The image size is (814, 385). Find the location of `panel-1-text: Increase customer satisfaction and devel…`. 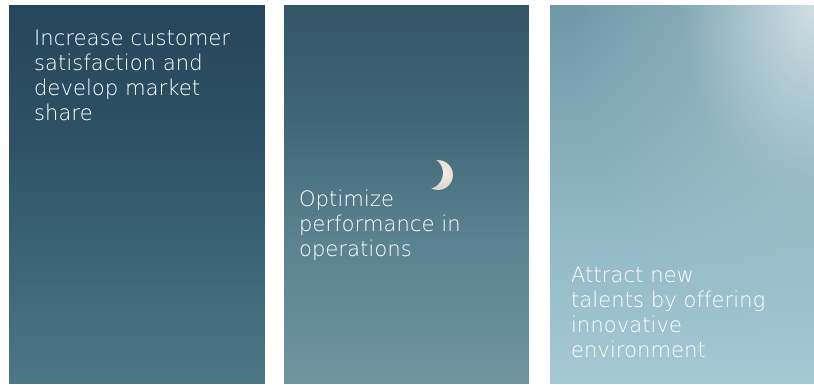

panel-1-text: Increase customer satisfaction and devel… is located at coordinates (132, 75).